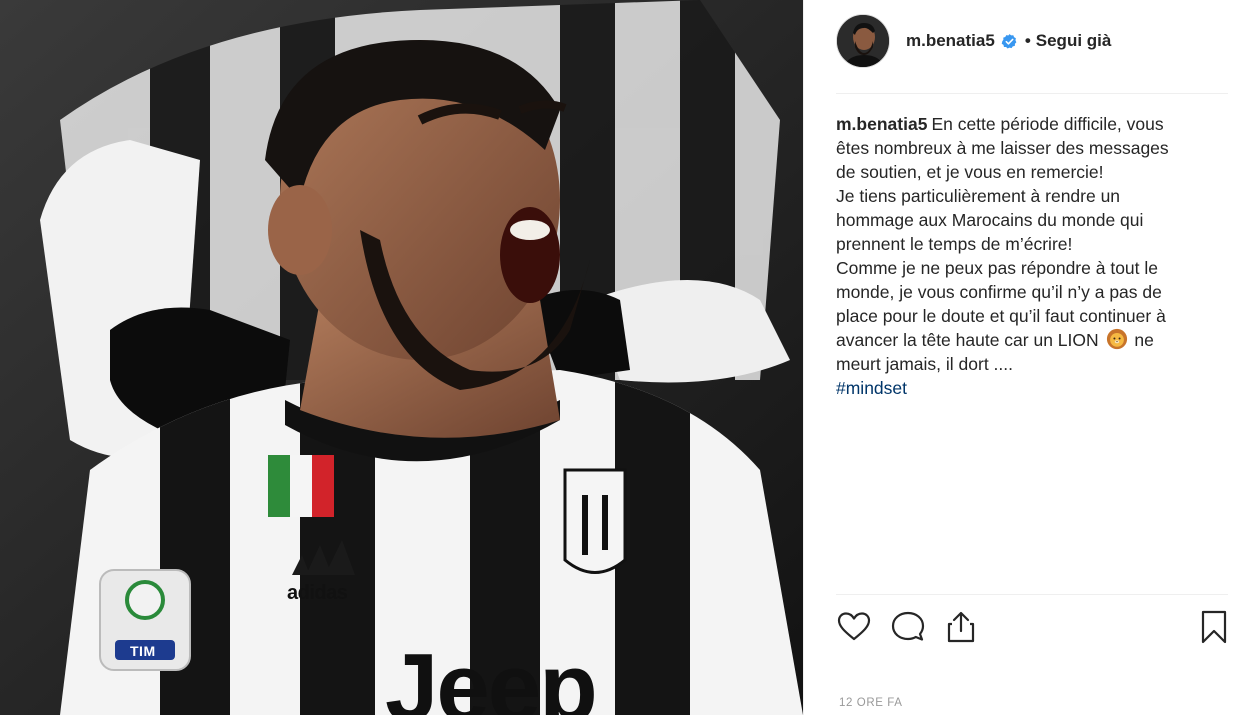 This screenshot has height=715, width=1256. I want to click on comment-icon, so click(908, 627).